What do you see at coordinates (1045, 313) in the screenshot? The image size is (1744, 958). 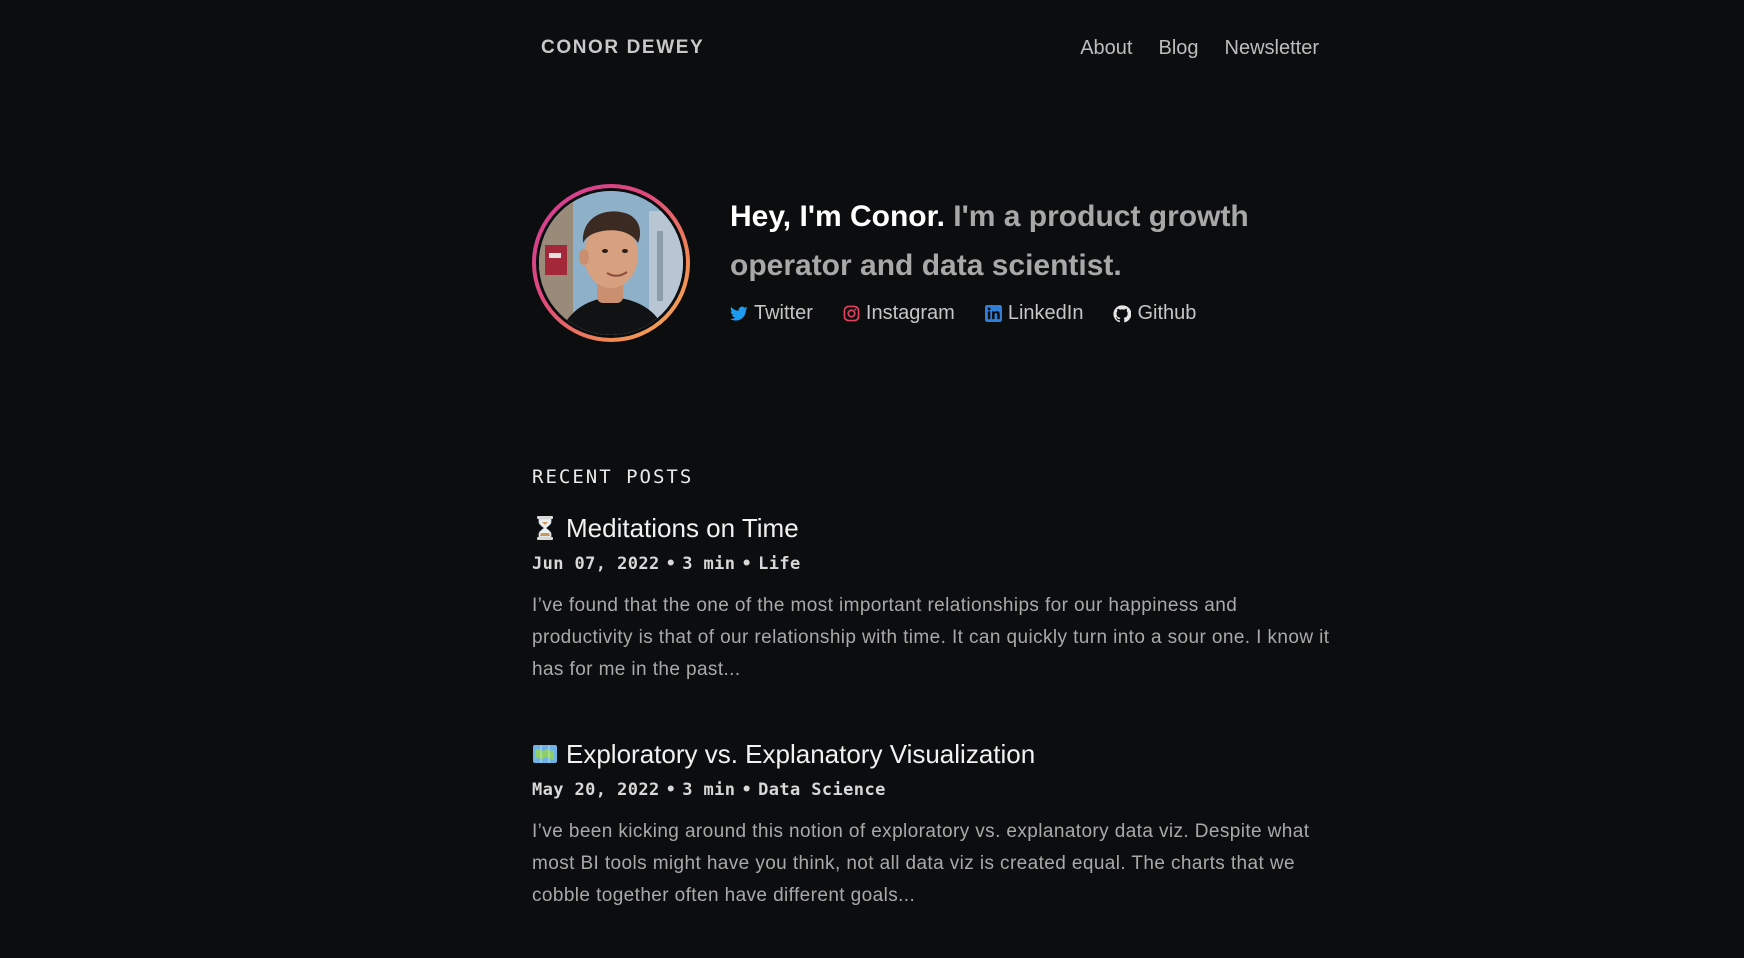 I see `social-label-linkedin: LinkedIn` at bounding box center [1045, 313].